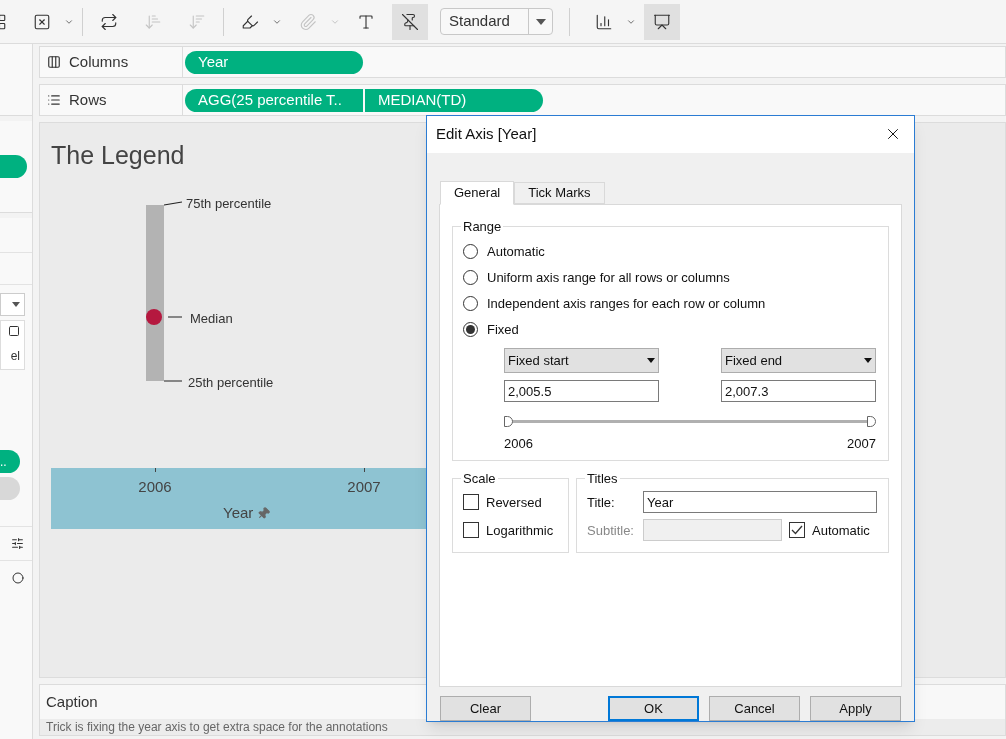 The height and width of the screenshot is (739, 1006). Describe the element at coordinates (118, 155) in the screenshot. I see `view-title: The Legend` at that location.